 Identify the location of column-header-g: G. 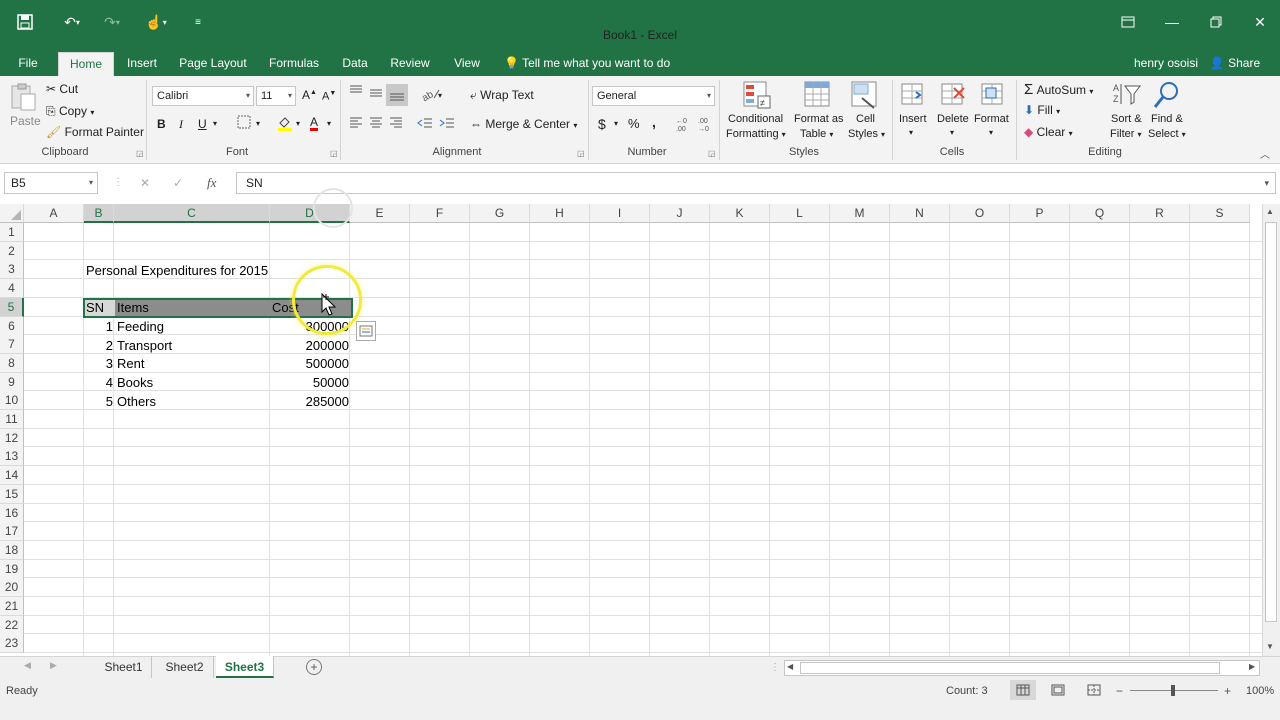
(500, 213).